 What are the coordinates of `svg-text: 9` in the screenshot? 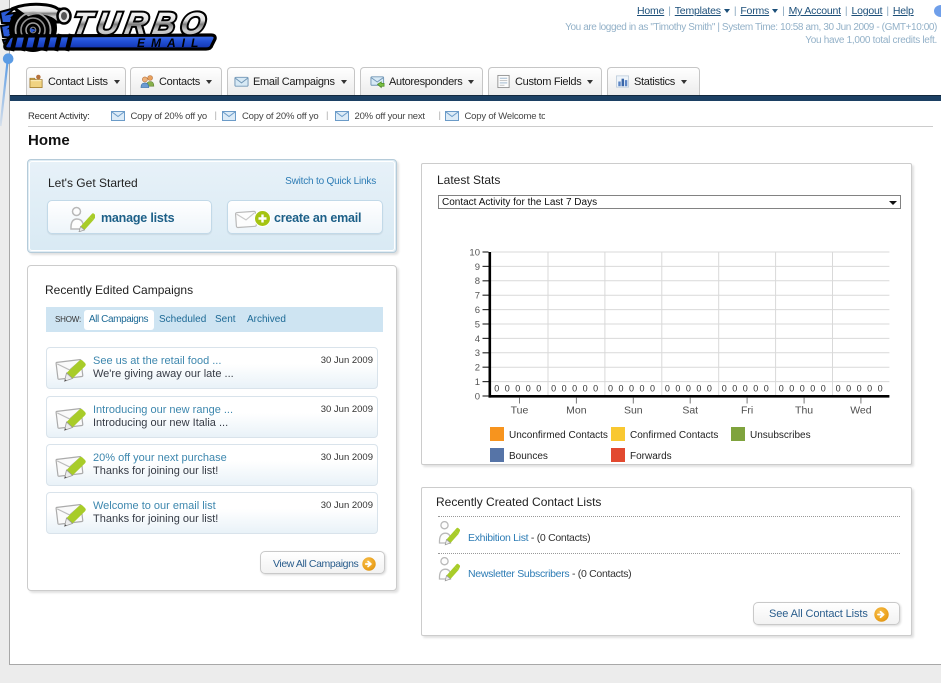 It's located at (477, 267).